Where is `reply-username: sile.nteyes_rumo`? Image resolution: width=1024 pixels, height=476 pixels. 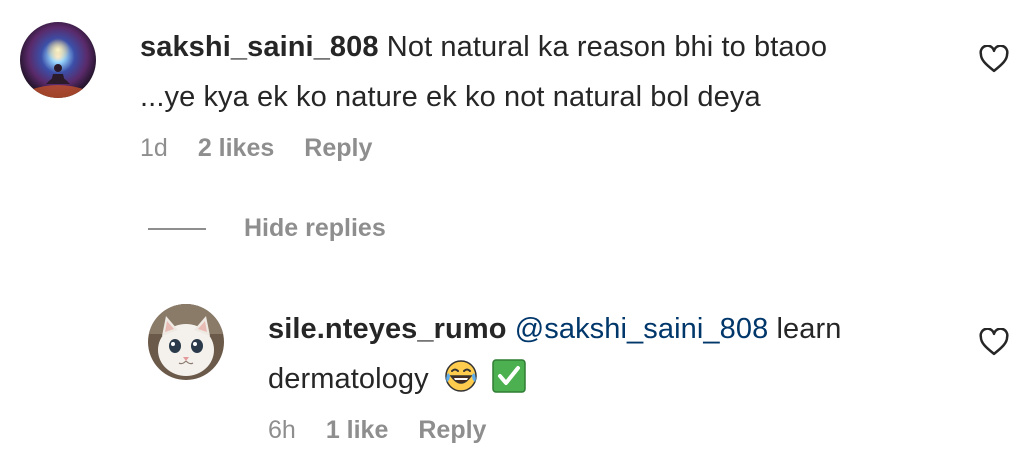
reply-username: sile.nteyes_rumo is located at coordinates (387, 329).